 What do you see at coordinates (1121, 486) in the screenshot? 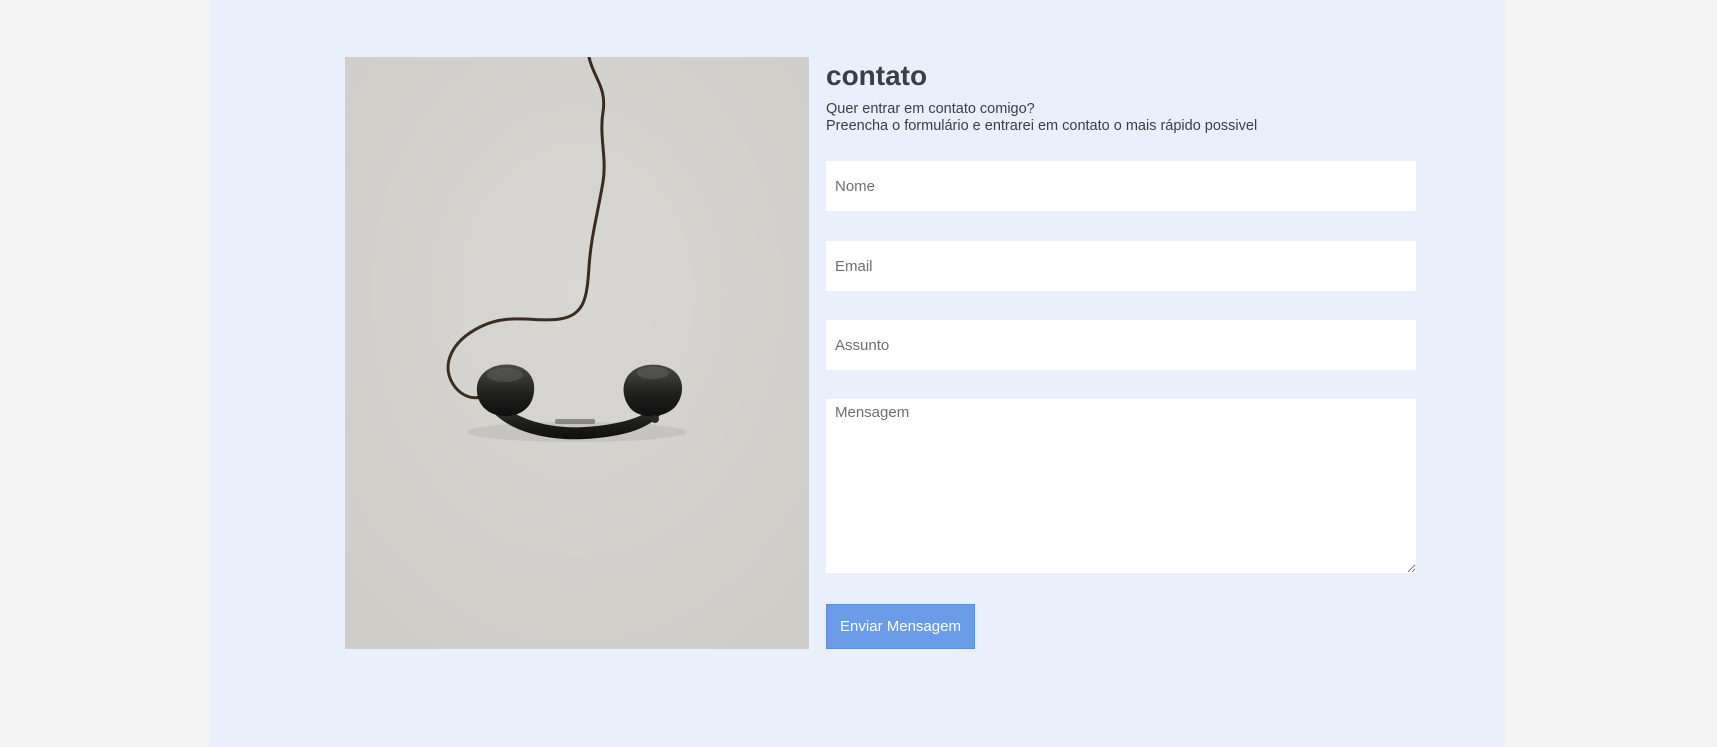
I see `message-textarea` at bounding box center [1121, 486].